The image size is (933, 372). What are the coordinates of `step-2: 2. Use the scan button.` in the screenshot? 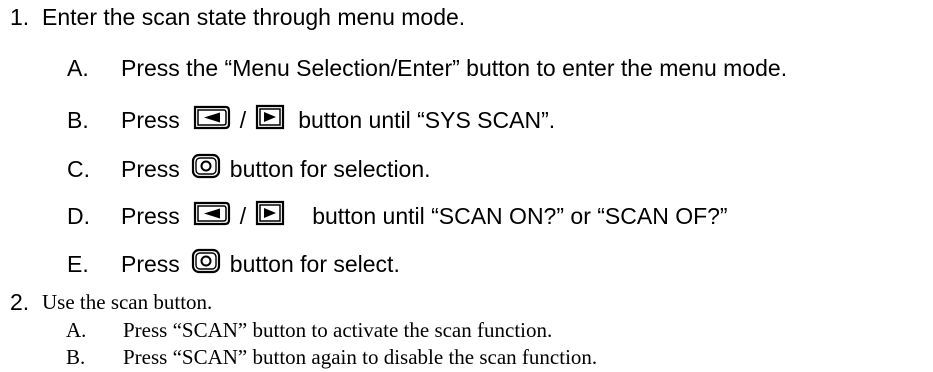 It's located at (111, 302).